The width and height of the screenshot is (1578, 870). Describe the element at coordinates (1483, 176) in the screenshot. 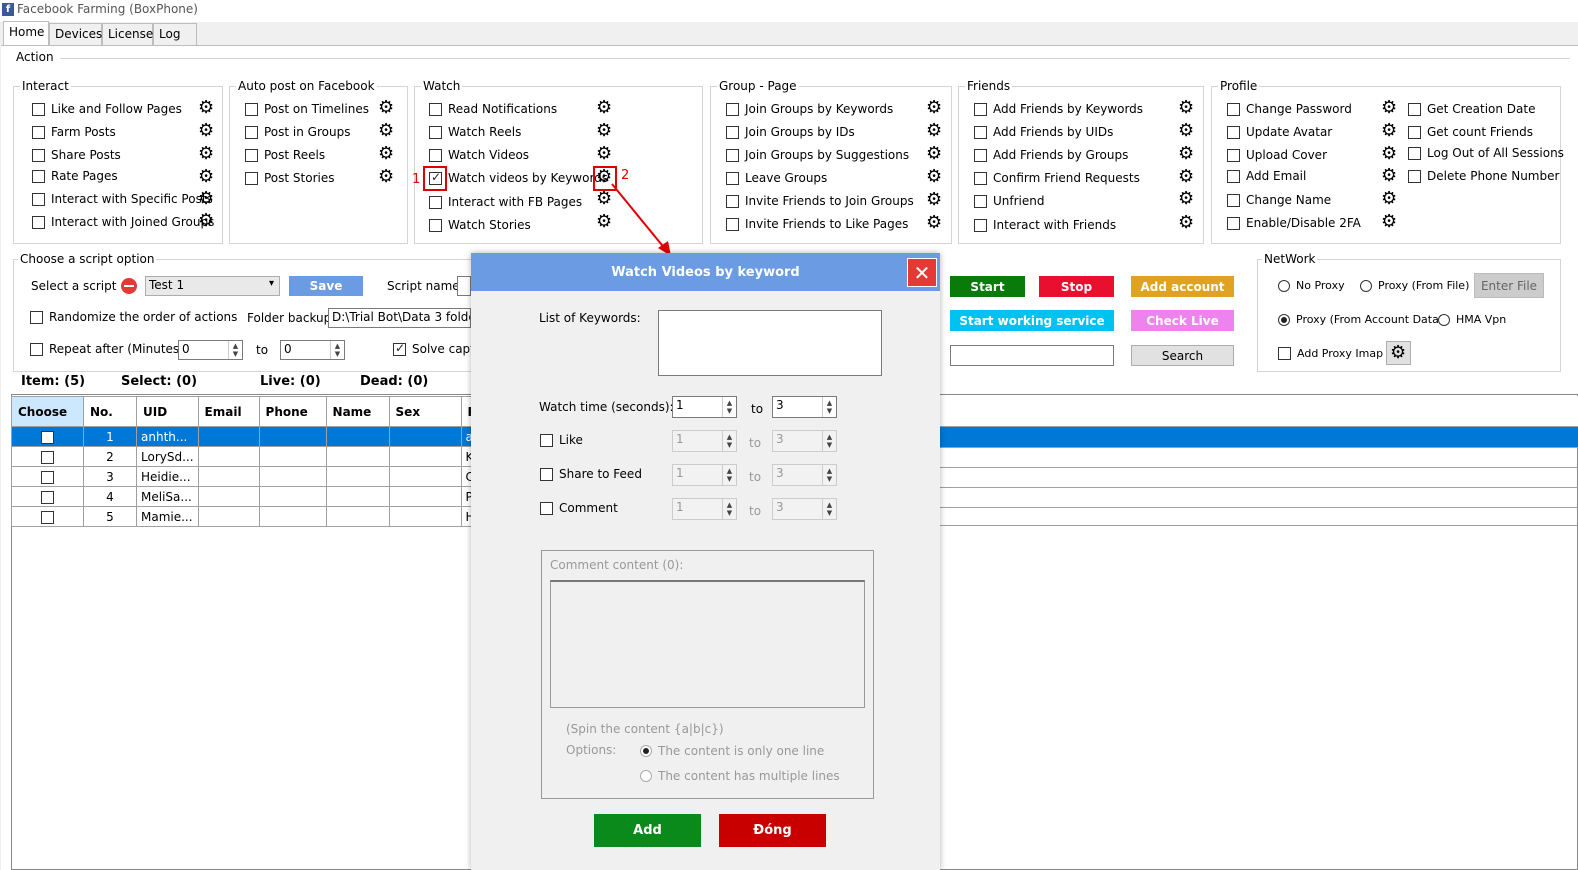

I see `delete-phone-number-checkbox: Delete Phone Number` at that location.